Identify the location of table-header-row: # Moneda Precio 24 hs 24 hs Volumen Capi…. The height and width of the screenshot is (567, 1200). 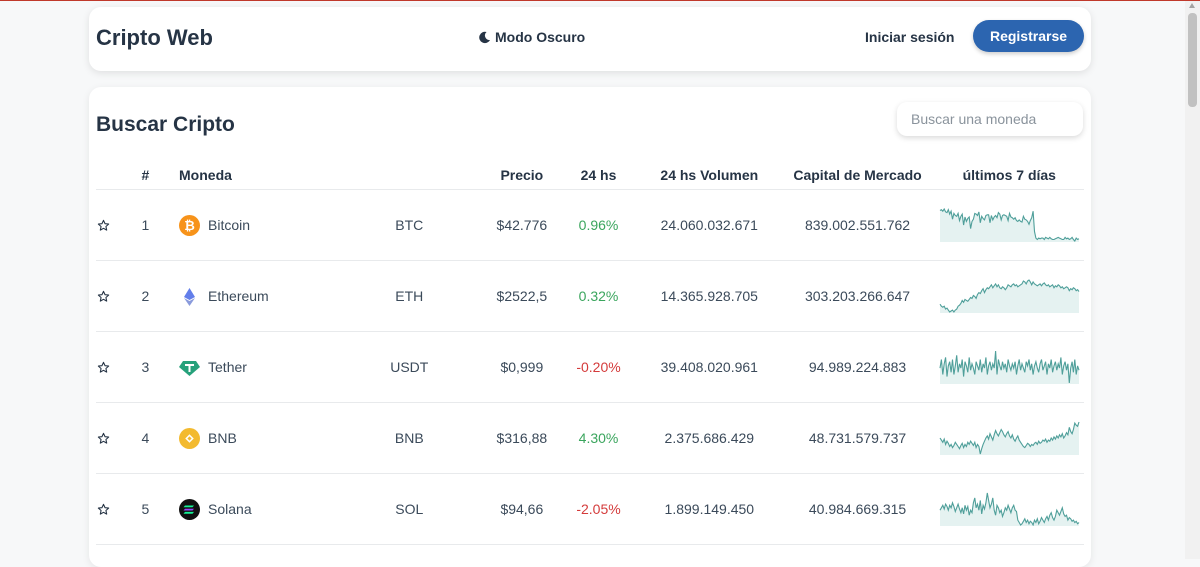
(590, 175).